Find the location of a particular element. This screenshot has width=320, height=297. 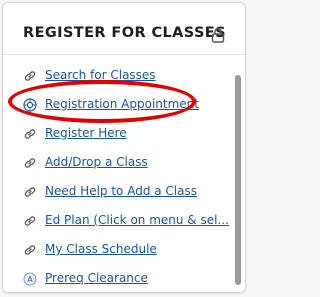

panel-header: REGISTER FOR CLASSES is located at coordinates (124, 29).